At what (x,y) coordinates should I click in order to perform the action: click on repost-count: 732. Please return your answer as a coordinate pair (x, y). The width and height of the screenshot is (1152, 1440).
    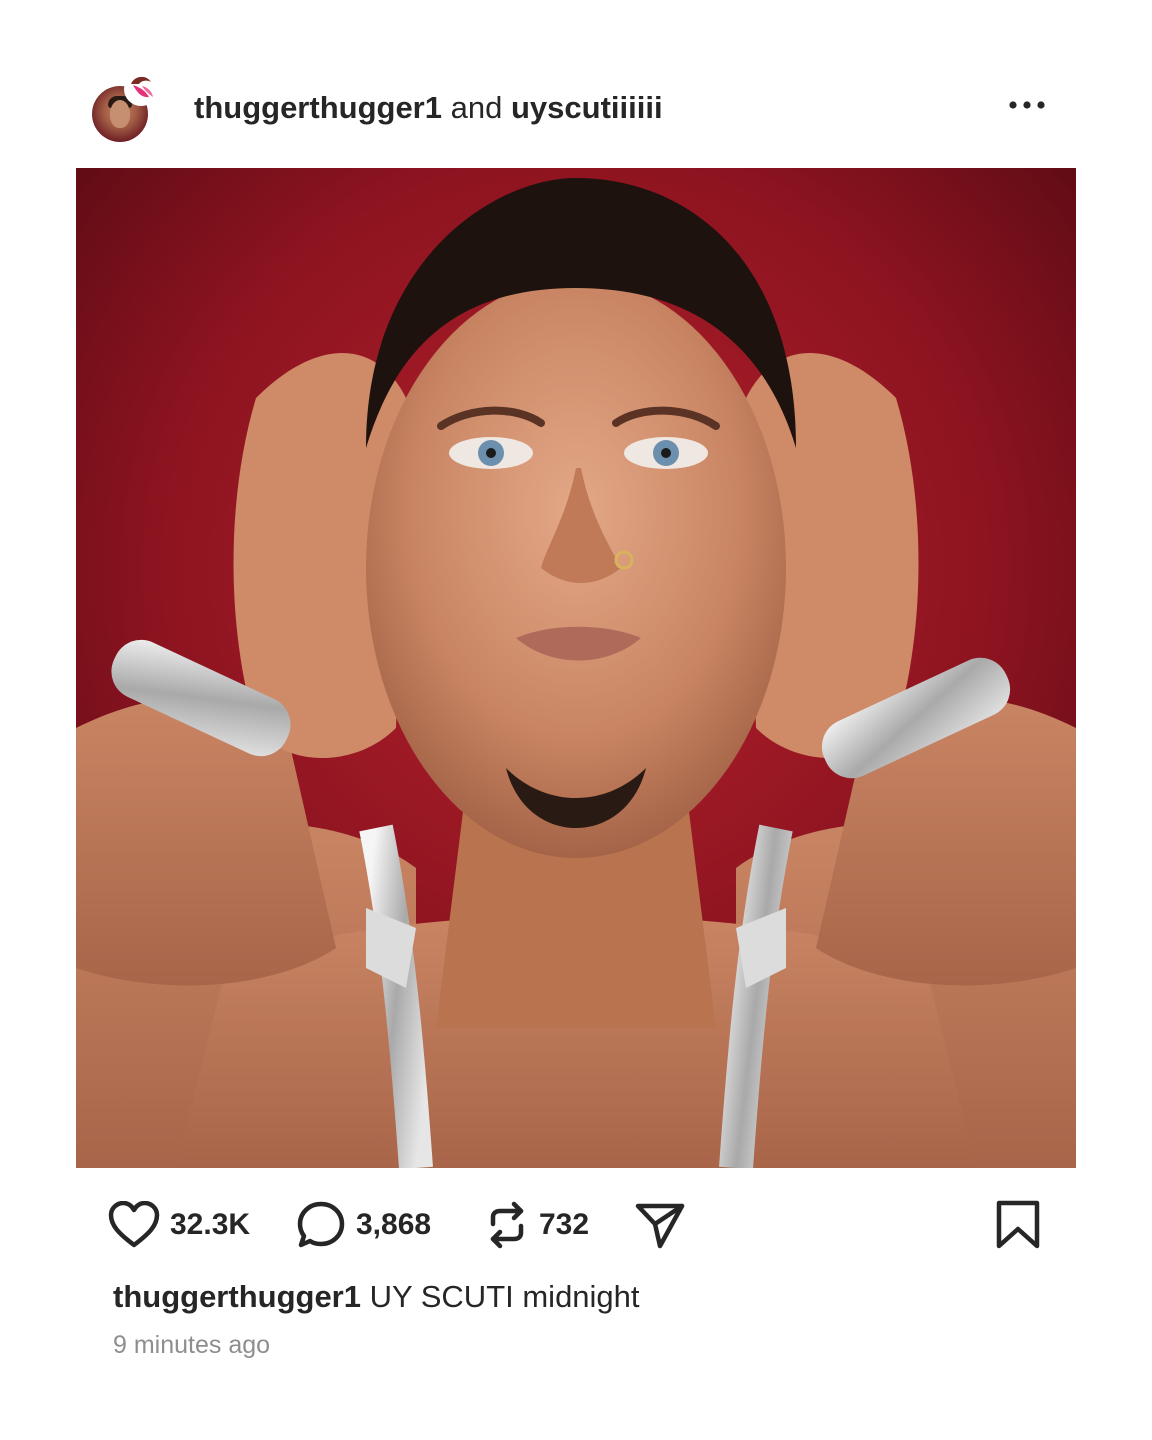
    Looking at the image, I should click on (564, 1224).